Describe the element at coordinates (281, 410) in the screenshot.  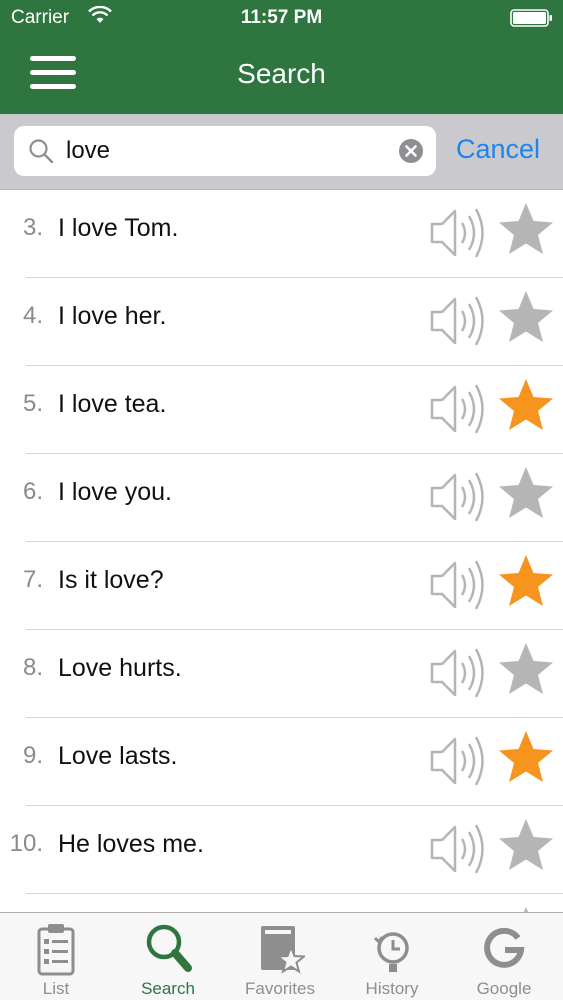
I see `list-item: 5. I love tea.` at that location.